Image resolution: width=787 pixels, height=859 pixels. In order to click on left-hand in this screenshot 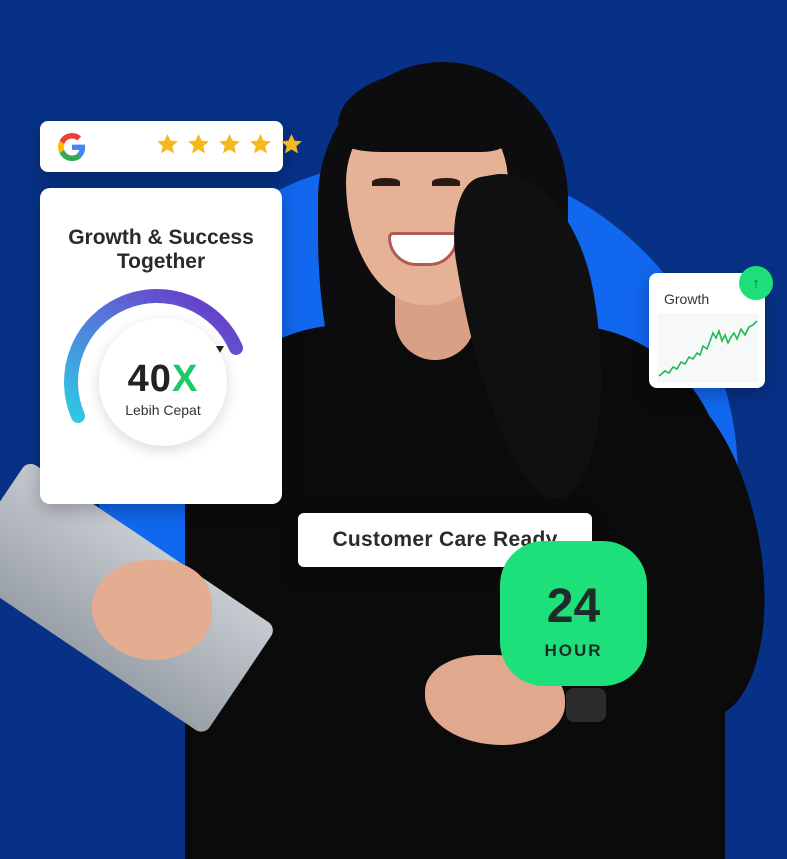, I will do `click(152, 610)`.